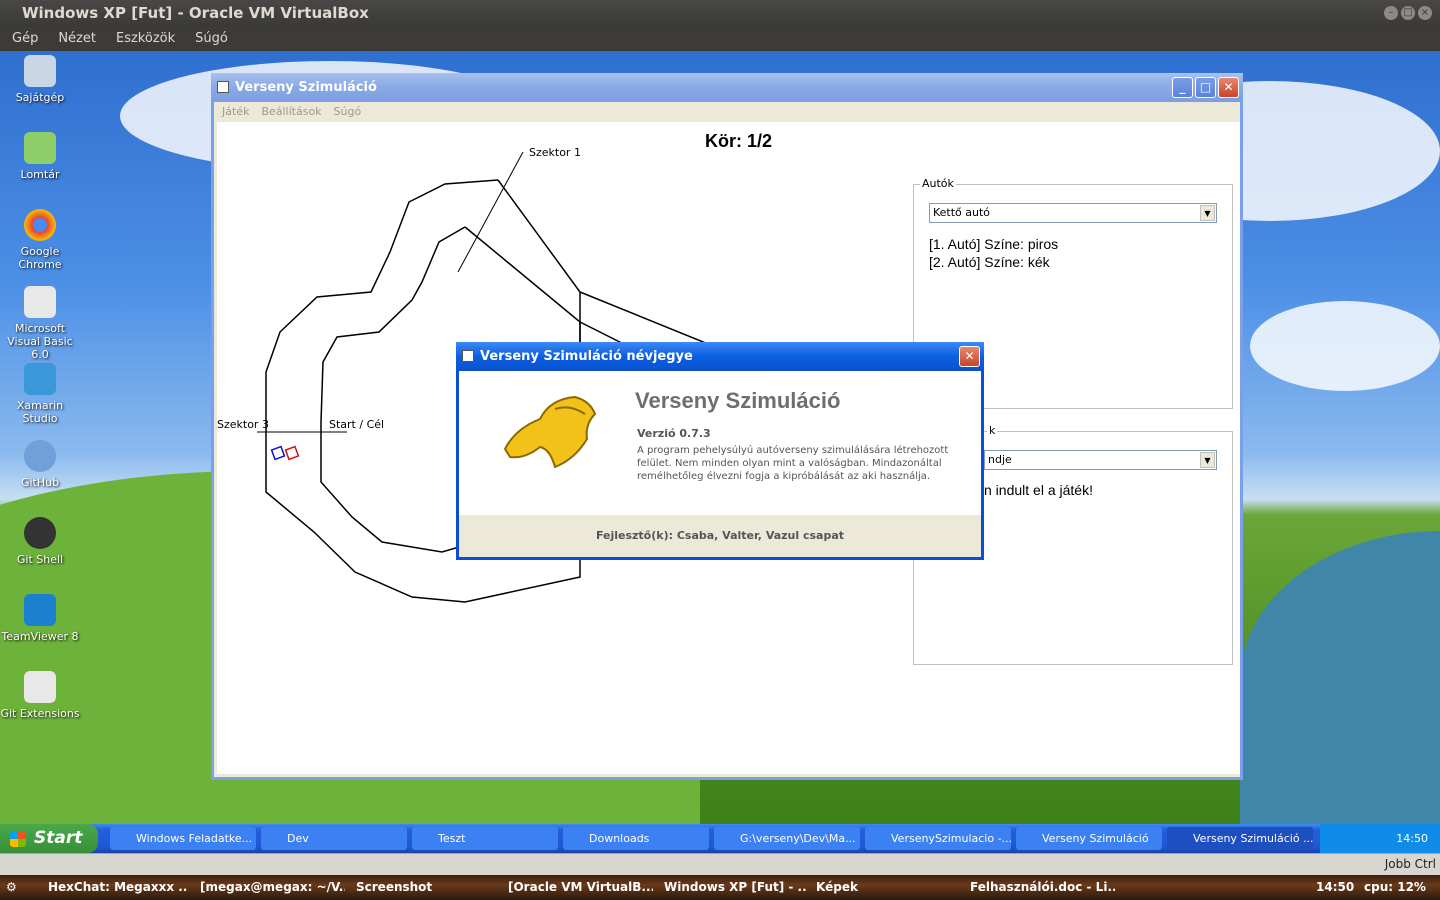 The image size is (1440, 900). I want to click on host-cpu: cpu: 12%, so click(1395, 887).